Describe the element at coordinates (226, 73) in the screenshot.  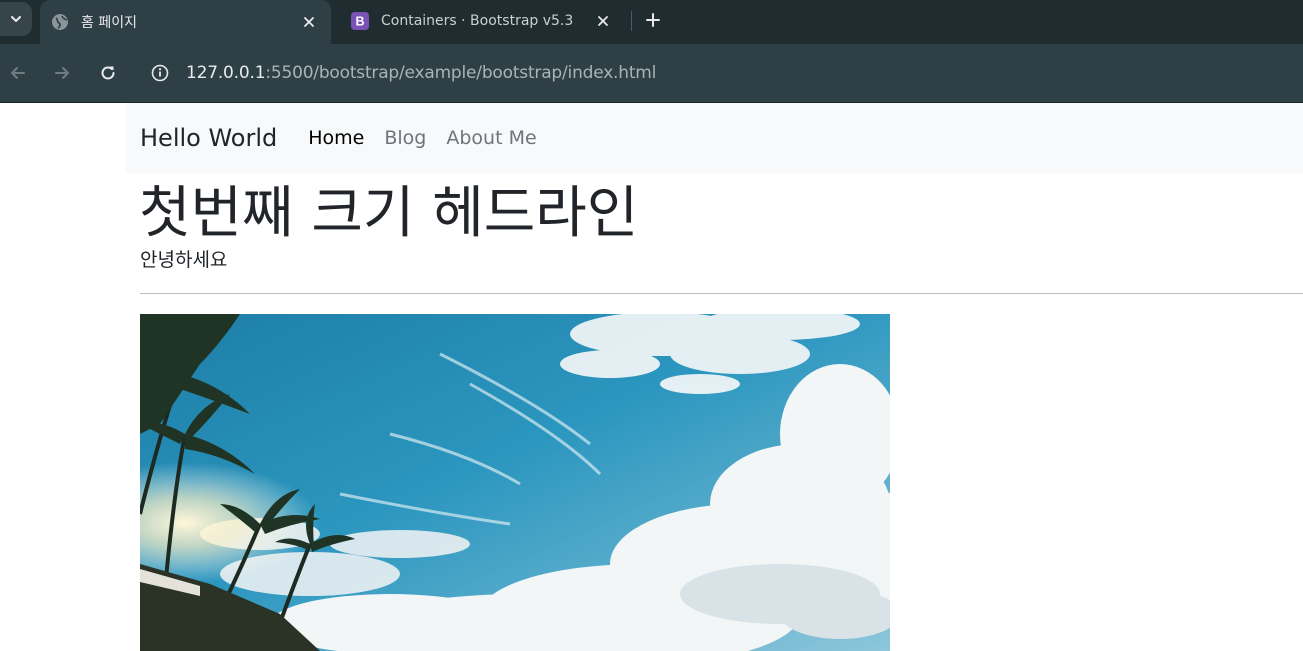
I see `url-host: 127.0.0.1` at that location.